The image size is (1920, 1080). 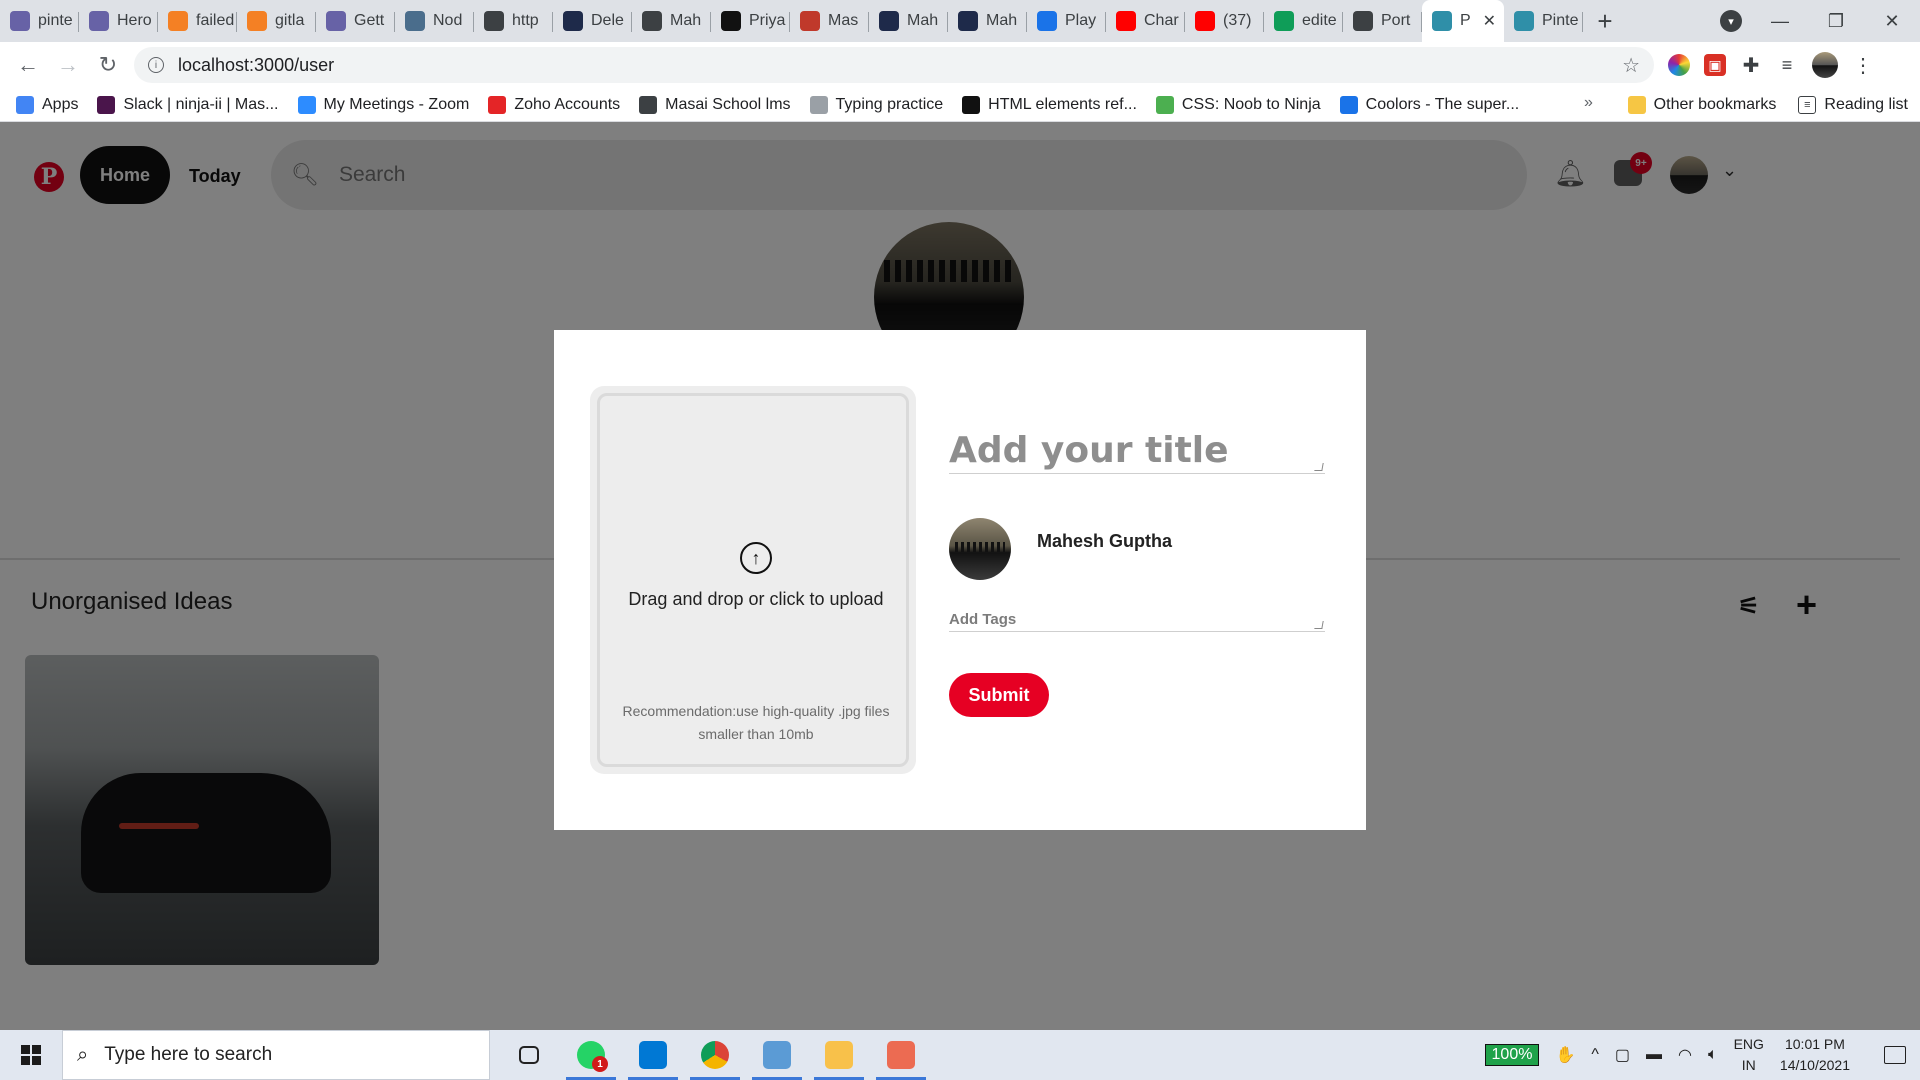 I want to click on hashnode-icon, so click(x=731, y=21).